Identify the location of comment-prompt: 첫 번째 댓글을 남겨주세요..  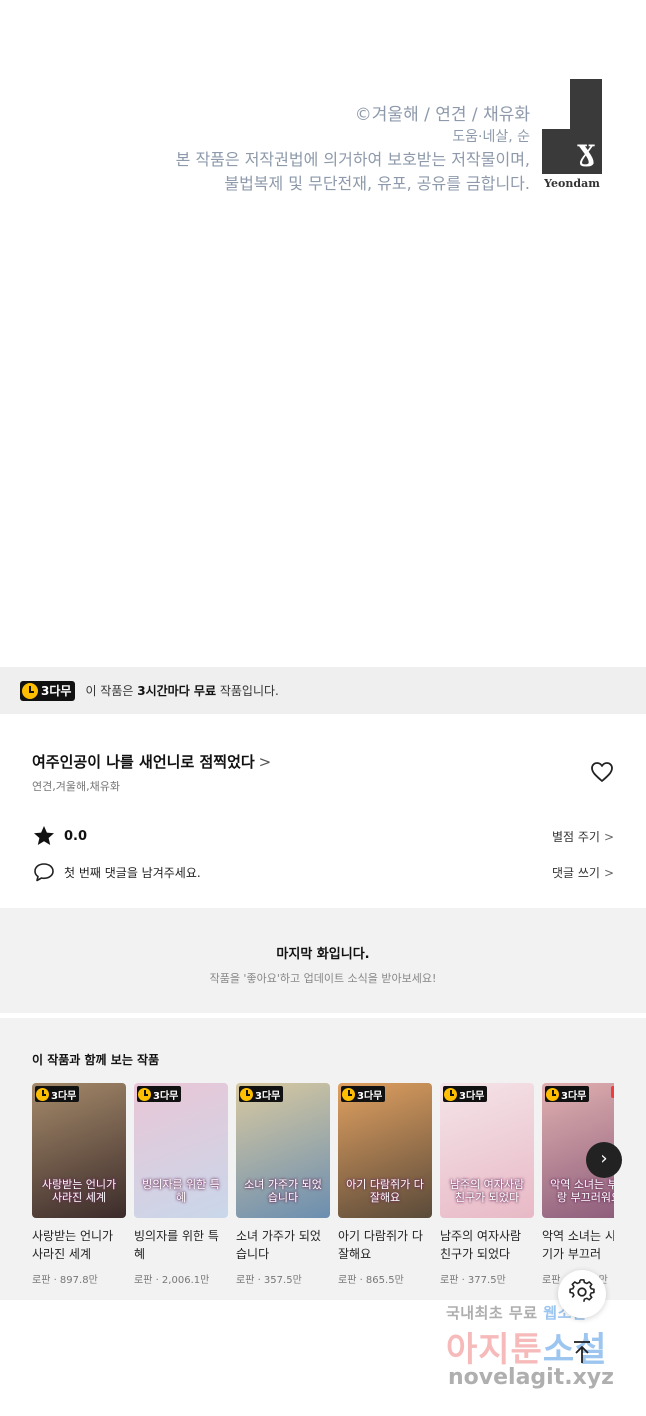
(132, 872).